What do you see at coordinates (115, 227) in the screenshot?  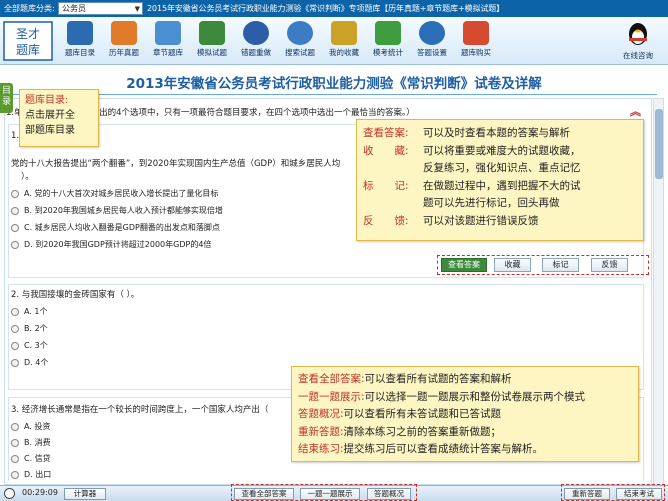 I see `option: C. 城乡居民人均收入翻番是GDP翻番的出发点和落脚点` at bounding box center [115, 227].